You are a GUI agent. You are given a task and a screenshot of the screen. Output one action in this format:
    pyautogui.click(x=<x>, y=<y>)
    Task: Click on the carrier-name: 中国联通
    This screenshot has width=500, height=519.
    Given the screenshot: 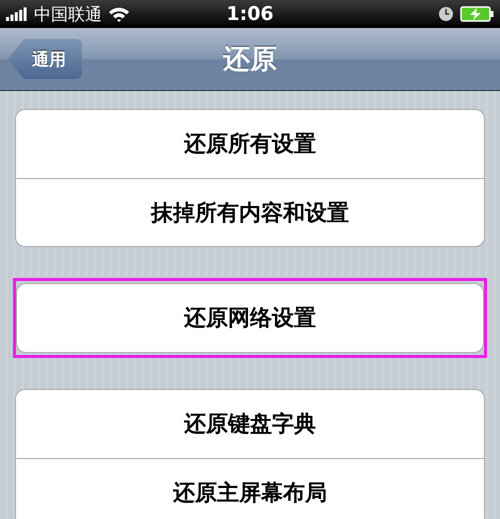 What is the action you would take?
    pyautogui.click(x=68, y=15)
    